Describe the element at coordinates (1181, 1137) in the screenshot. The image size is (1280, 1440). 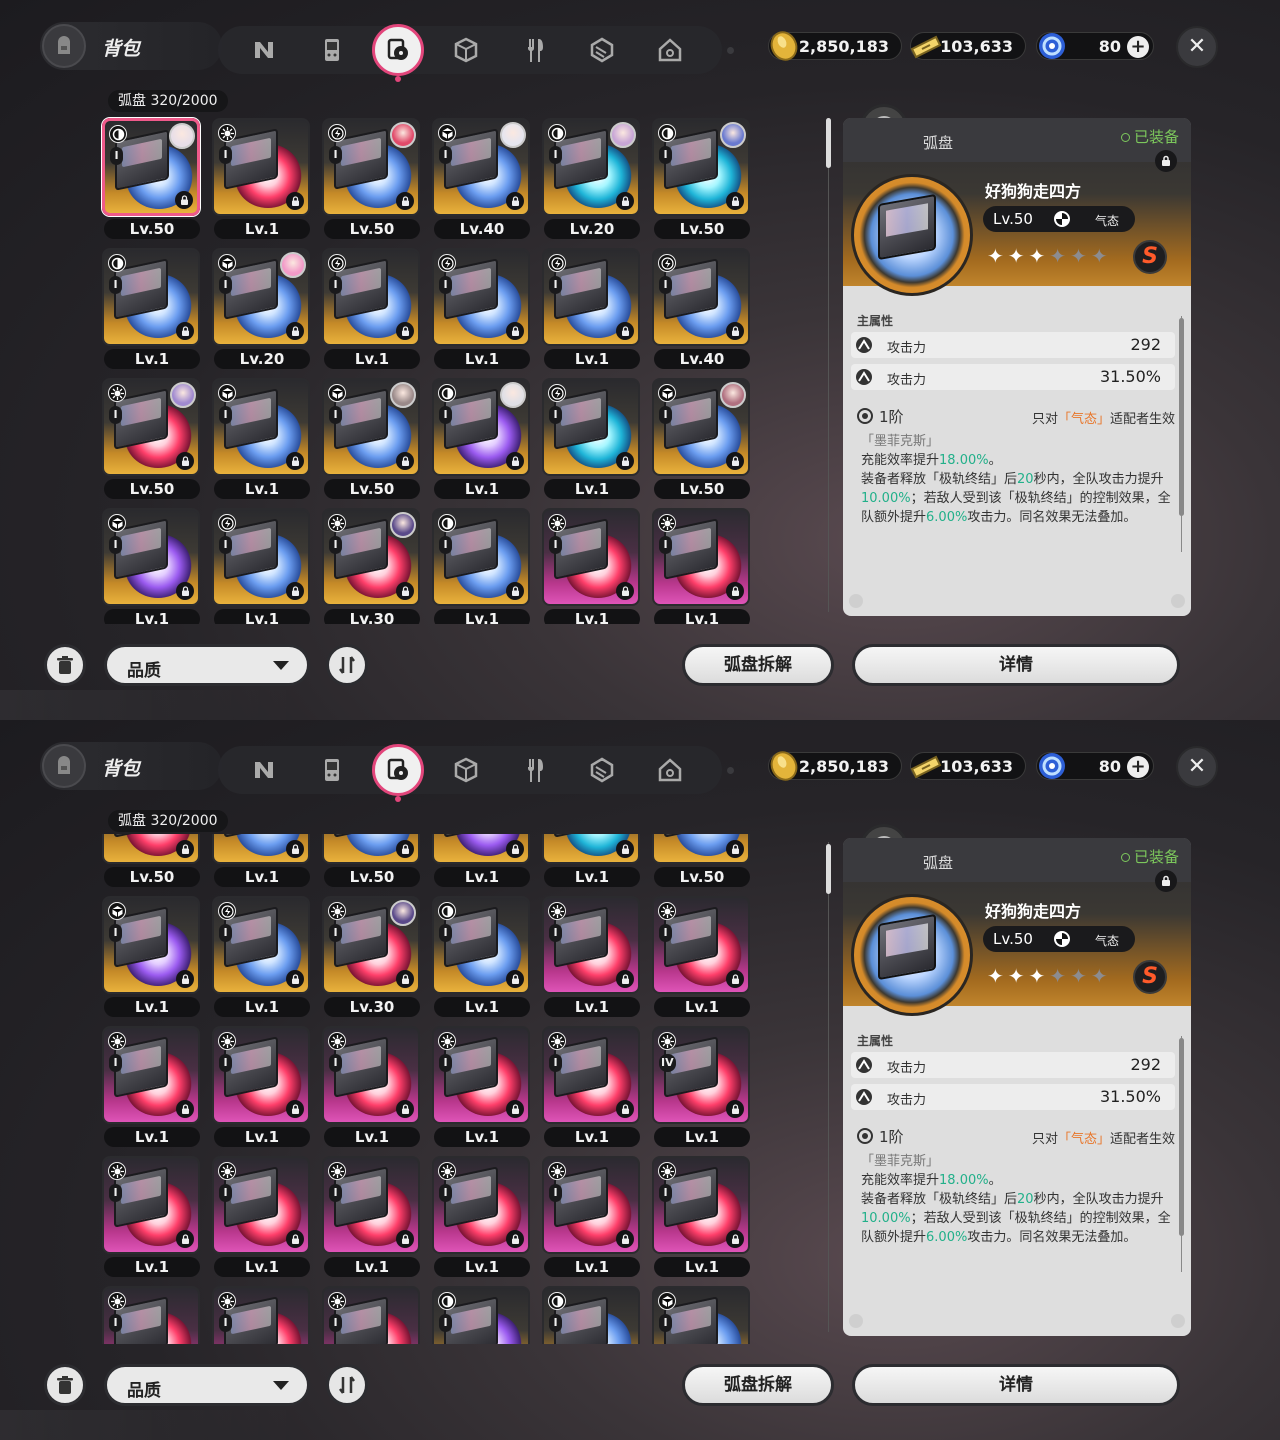
I see `detail-scroll-thumb` at that location.